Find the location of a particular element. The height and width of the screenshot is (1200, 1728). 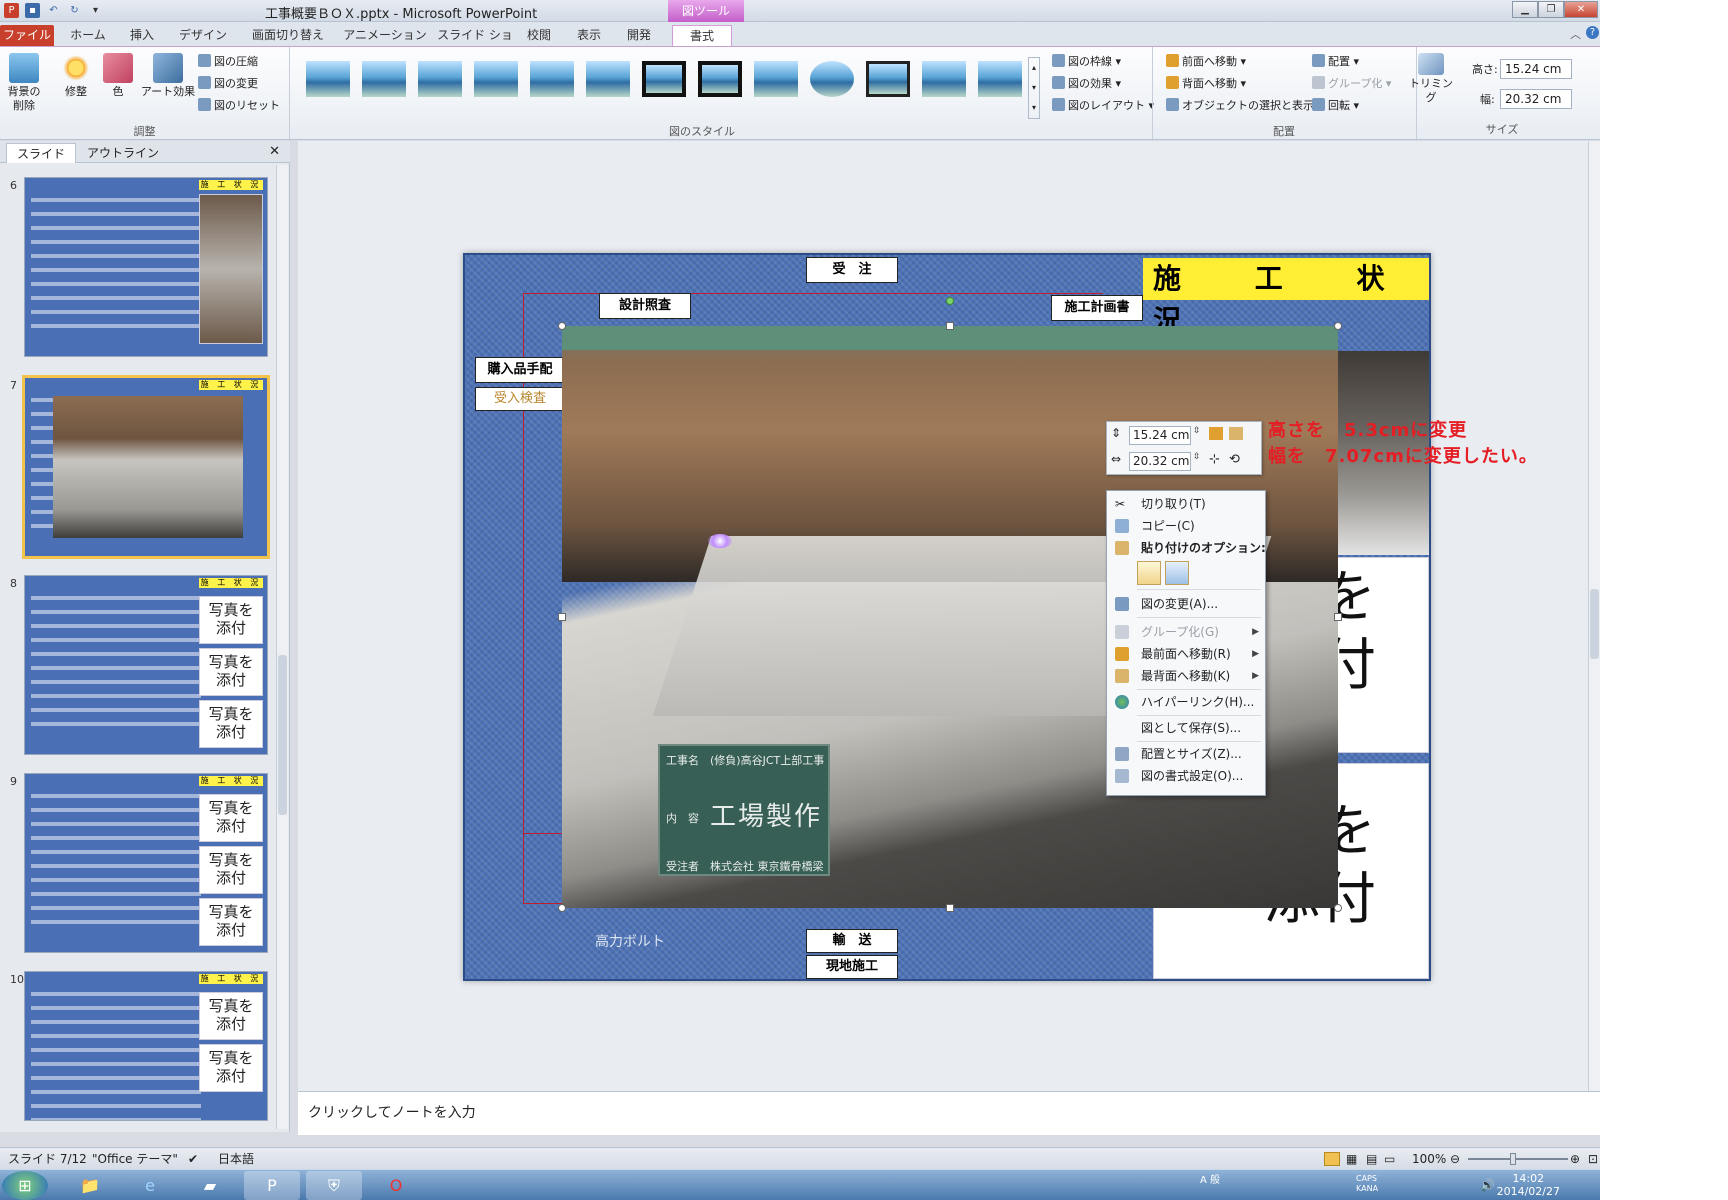

menu-send-to-back: 最背面へ移動(K) ▶ is located at coordinates (1187, 676).